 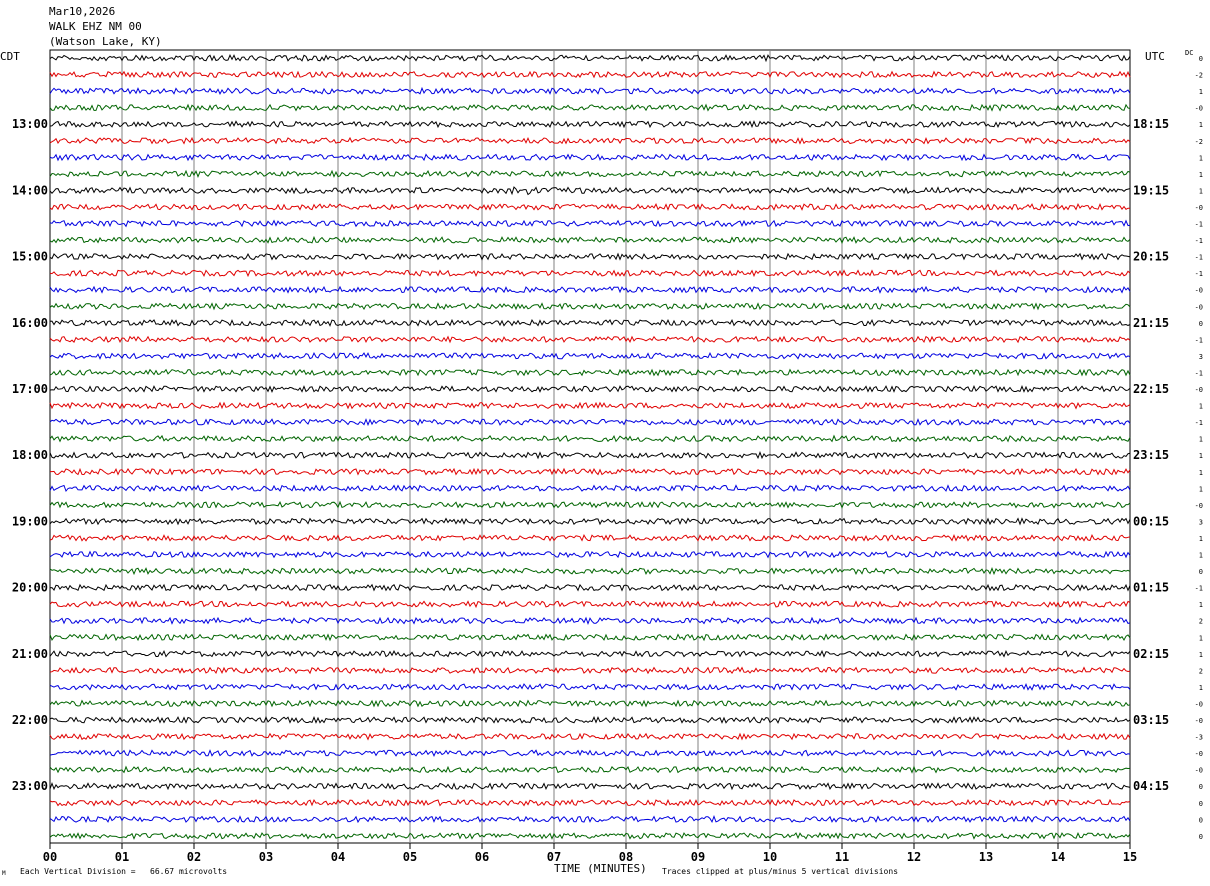 I want to click on footer-corner-mark: M, so click(x=4, y=873).